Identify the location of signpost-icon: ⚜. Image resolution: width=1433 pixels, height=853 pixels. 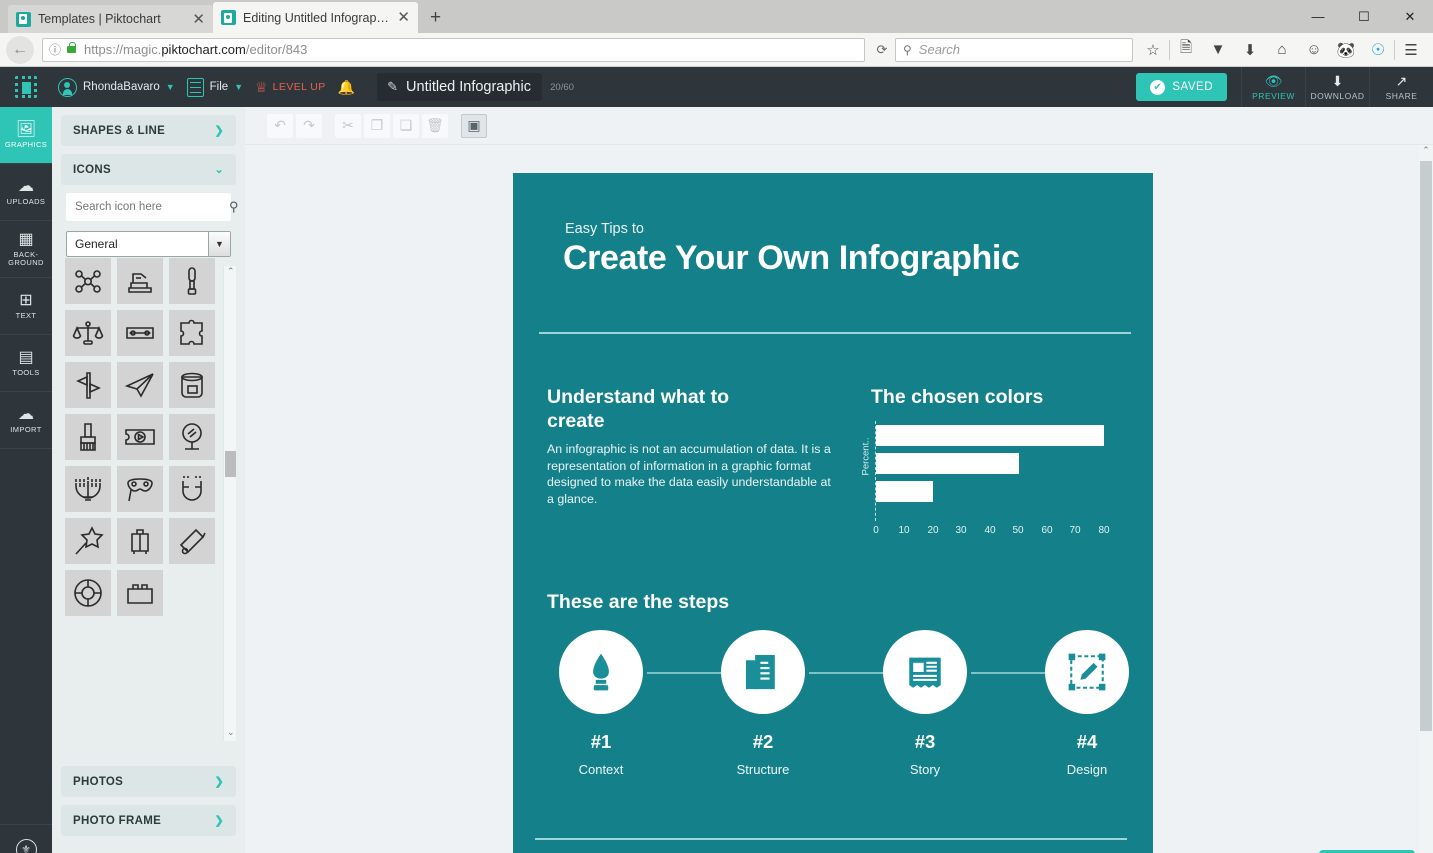
(26, 845).